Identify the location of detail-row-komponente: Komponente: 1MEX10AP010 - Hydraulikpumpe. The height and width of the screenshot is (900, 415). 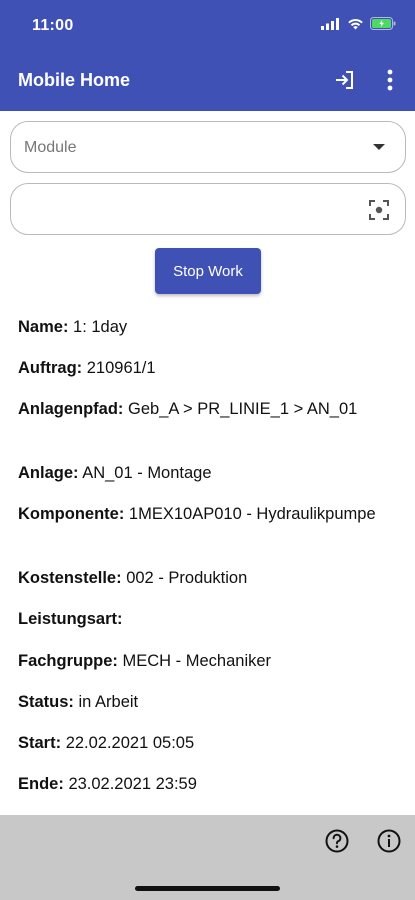
(210, 514).